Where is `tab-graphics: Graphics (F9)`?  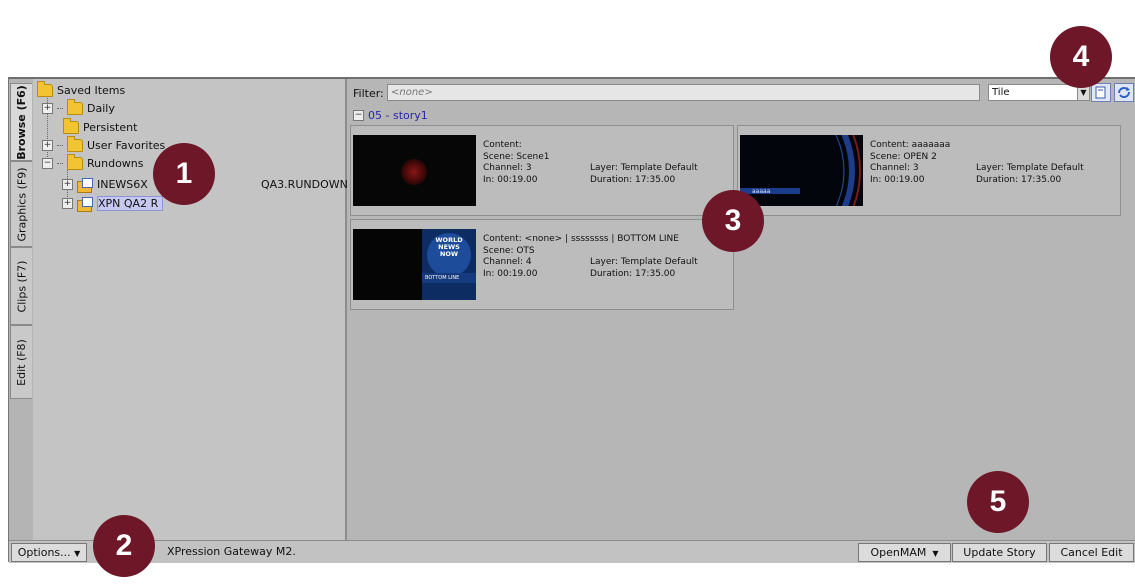 tab-graphics: Graphics (F9) is located at coordinates (21, 204).